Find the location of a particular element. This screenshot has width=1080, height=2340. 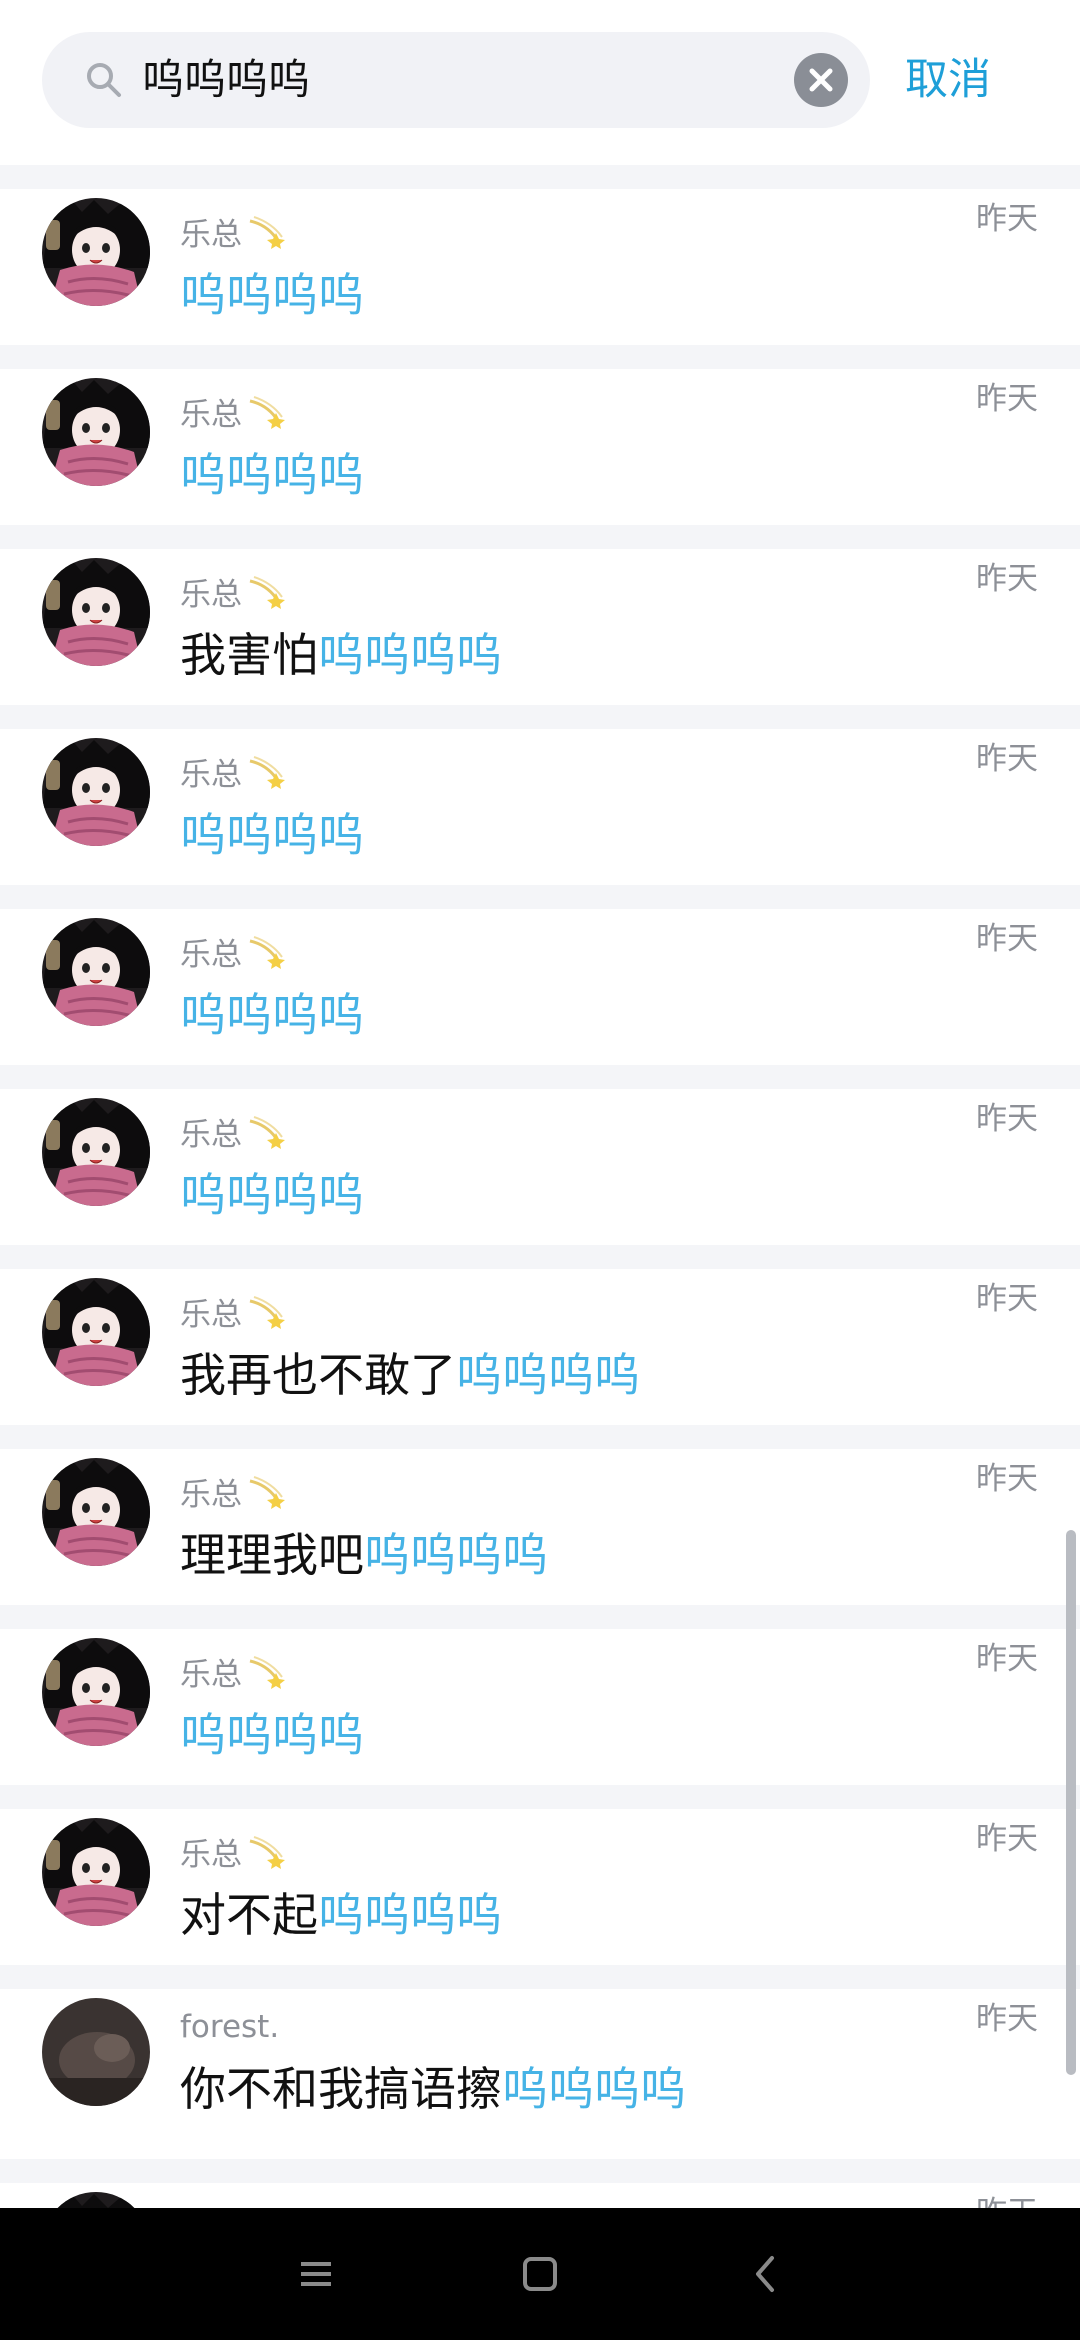

search-result-item: 乐总 昨天我害怕呜呜呜呜 is located at coordinates (540, 627).